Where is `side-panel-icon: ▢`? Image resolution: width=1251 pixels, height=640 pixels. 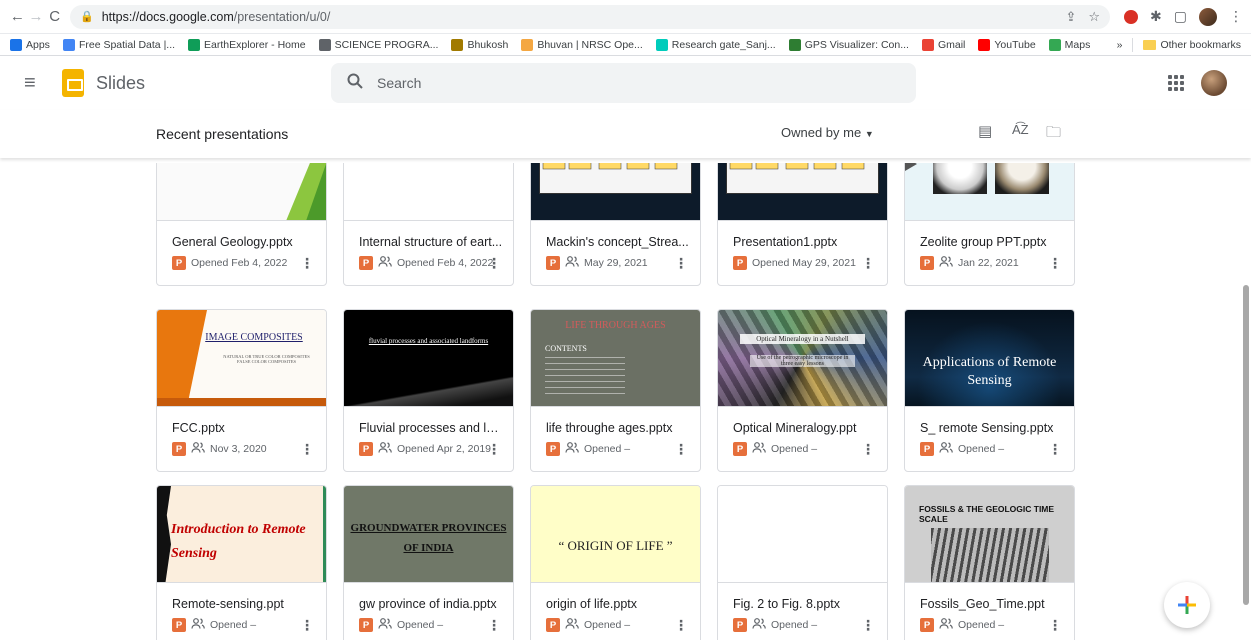 side-panel-icon: ▢ is located at coordinates (1180, 16).